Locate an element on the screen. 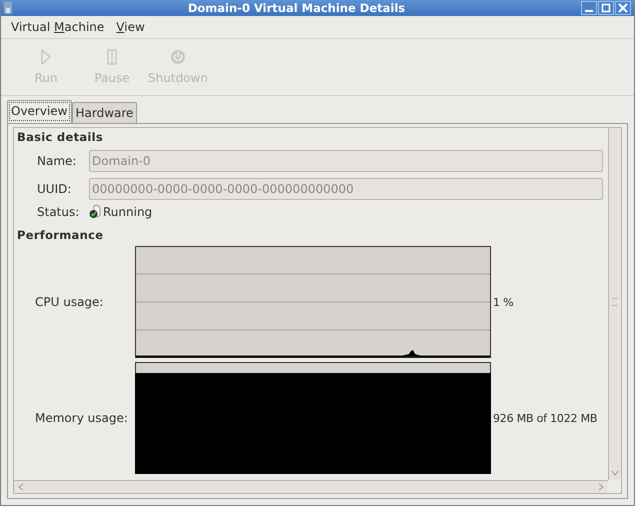 The height and width of the screenshot is (508, 639). field-label: Name: is located at coordinates (57, 161).